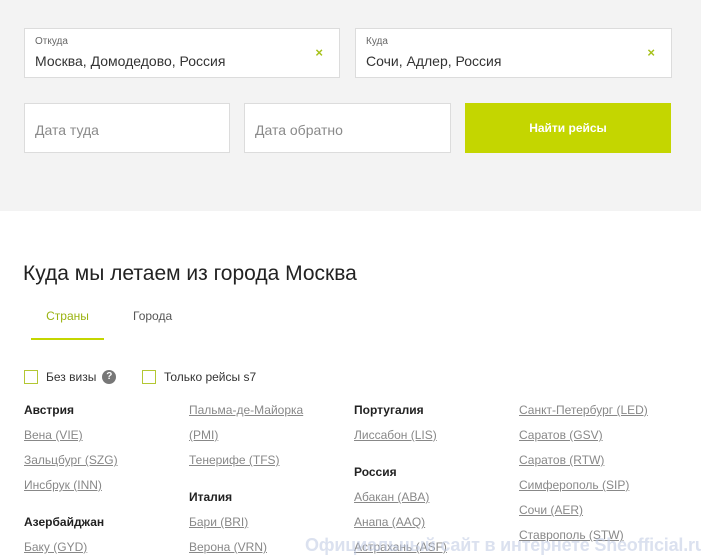 Image resolution: width=701 pixels, height=557 pixels. Describe the element at coordinates (389, 410) in the screenshot. I see `country-heading: Португалия` at that location.